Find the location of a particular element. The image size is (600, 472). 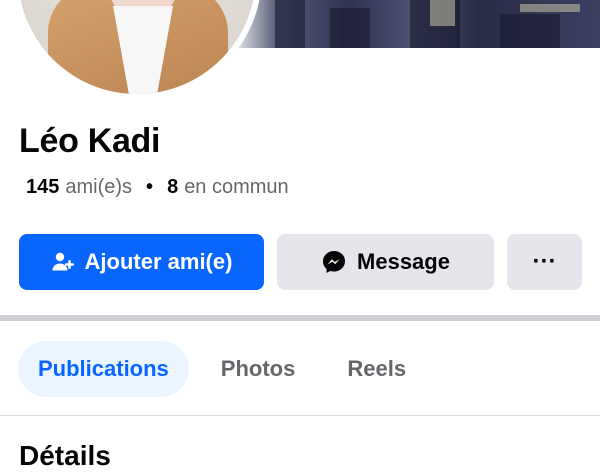

tab-reels: Reels is located at coordinates (376, 369).